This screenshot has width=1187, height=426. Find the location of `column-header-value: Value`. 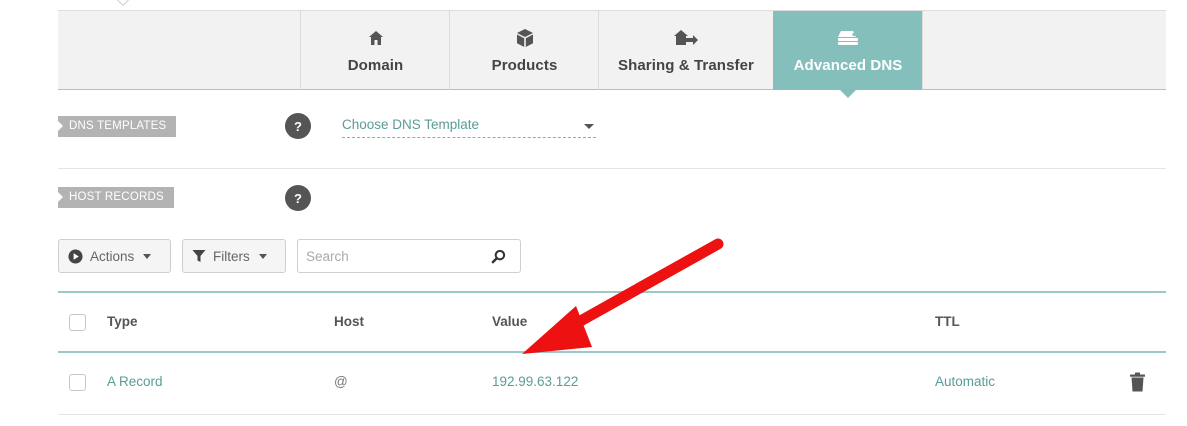

column-header-value: Value is located at coordinates (509, 321).